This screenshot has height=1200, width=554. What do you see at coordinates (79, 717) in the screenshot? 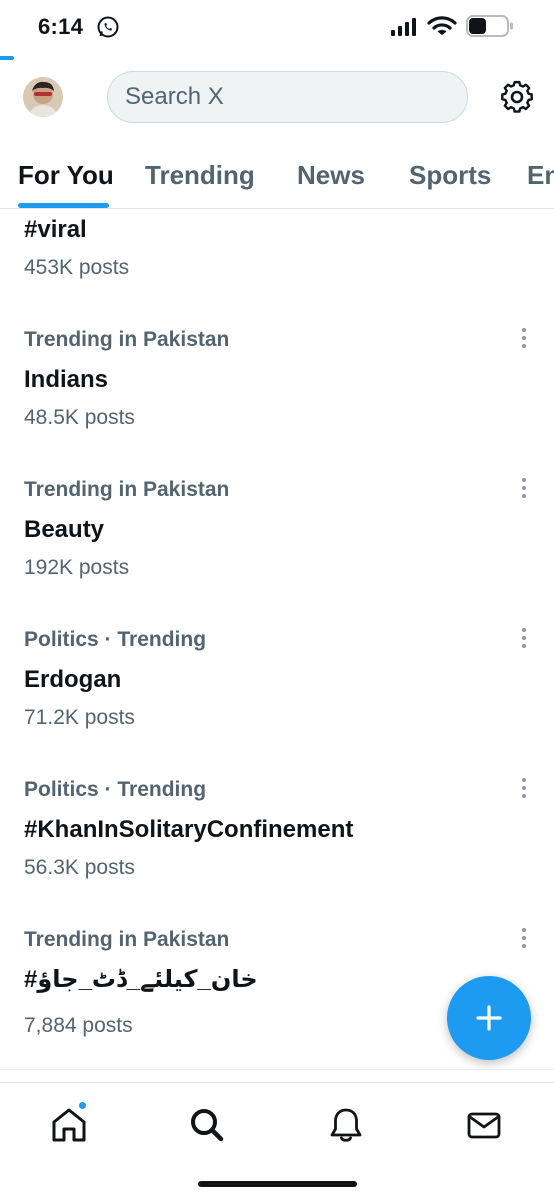
I see `trend-post-count: 71.2K posts` at bounding box center [79, 717].